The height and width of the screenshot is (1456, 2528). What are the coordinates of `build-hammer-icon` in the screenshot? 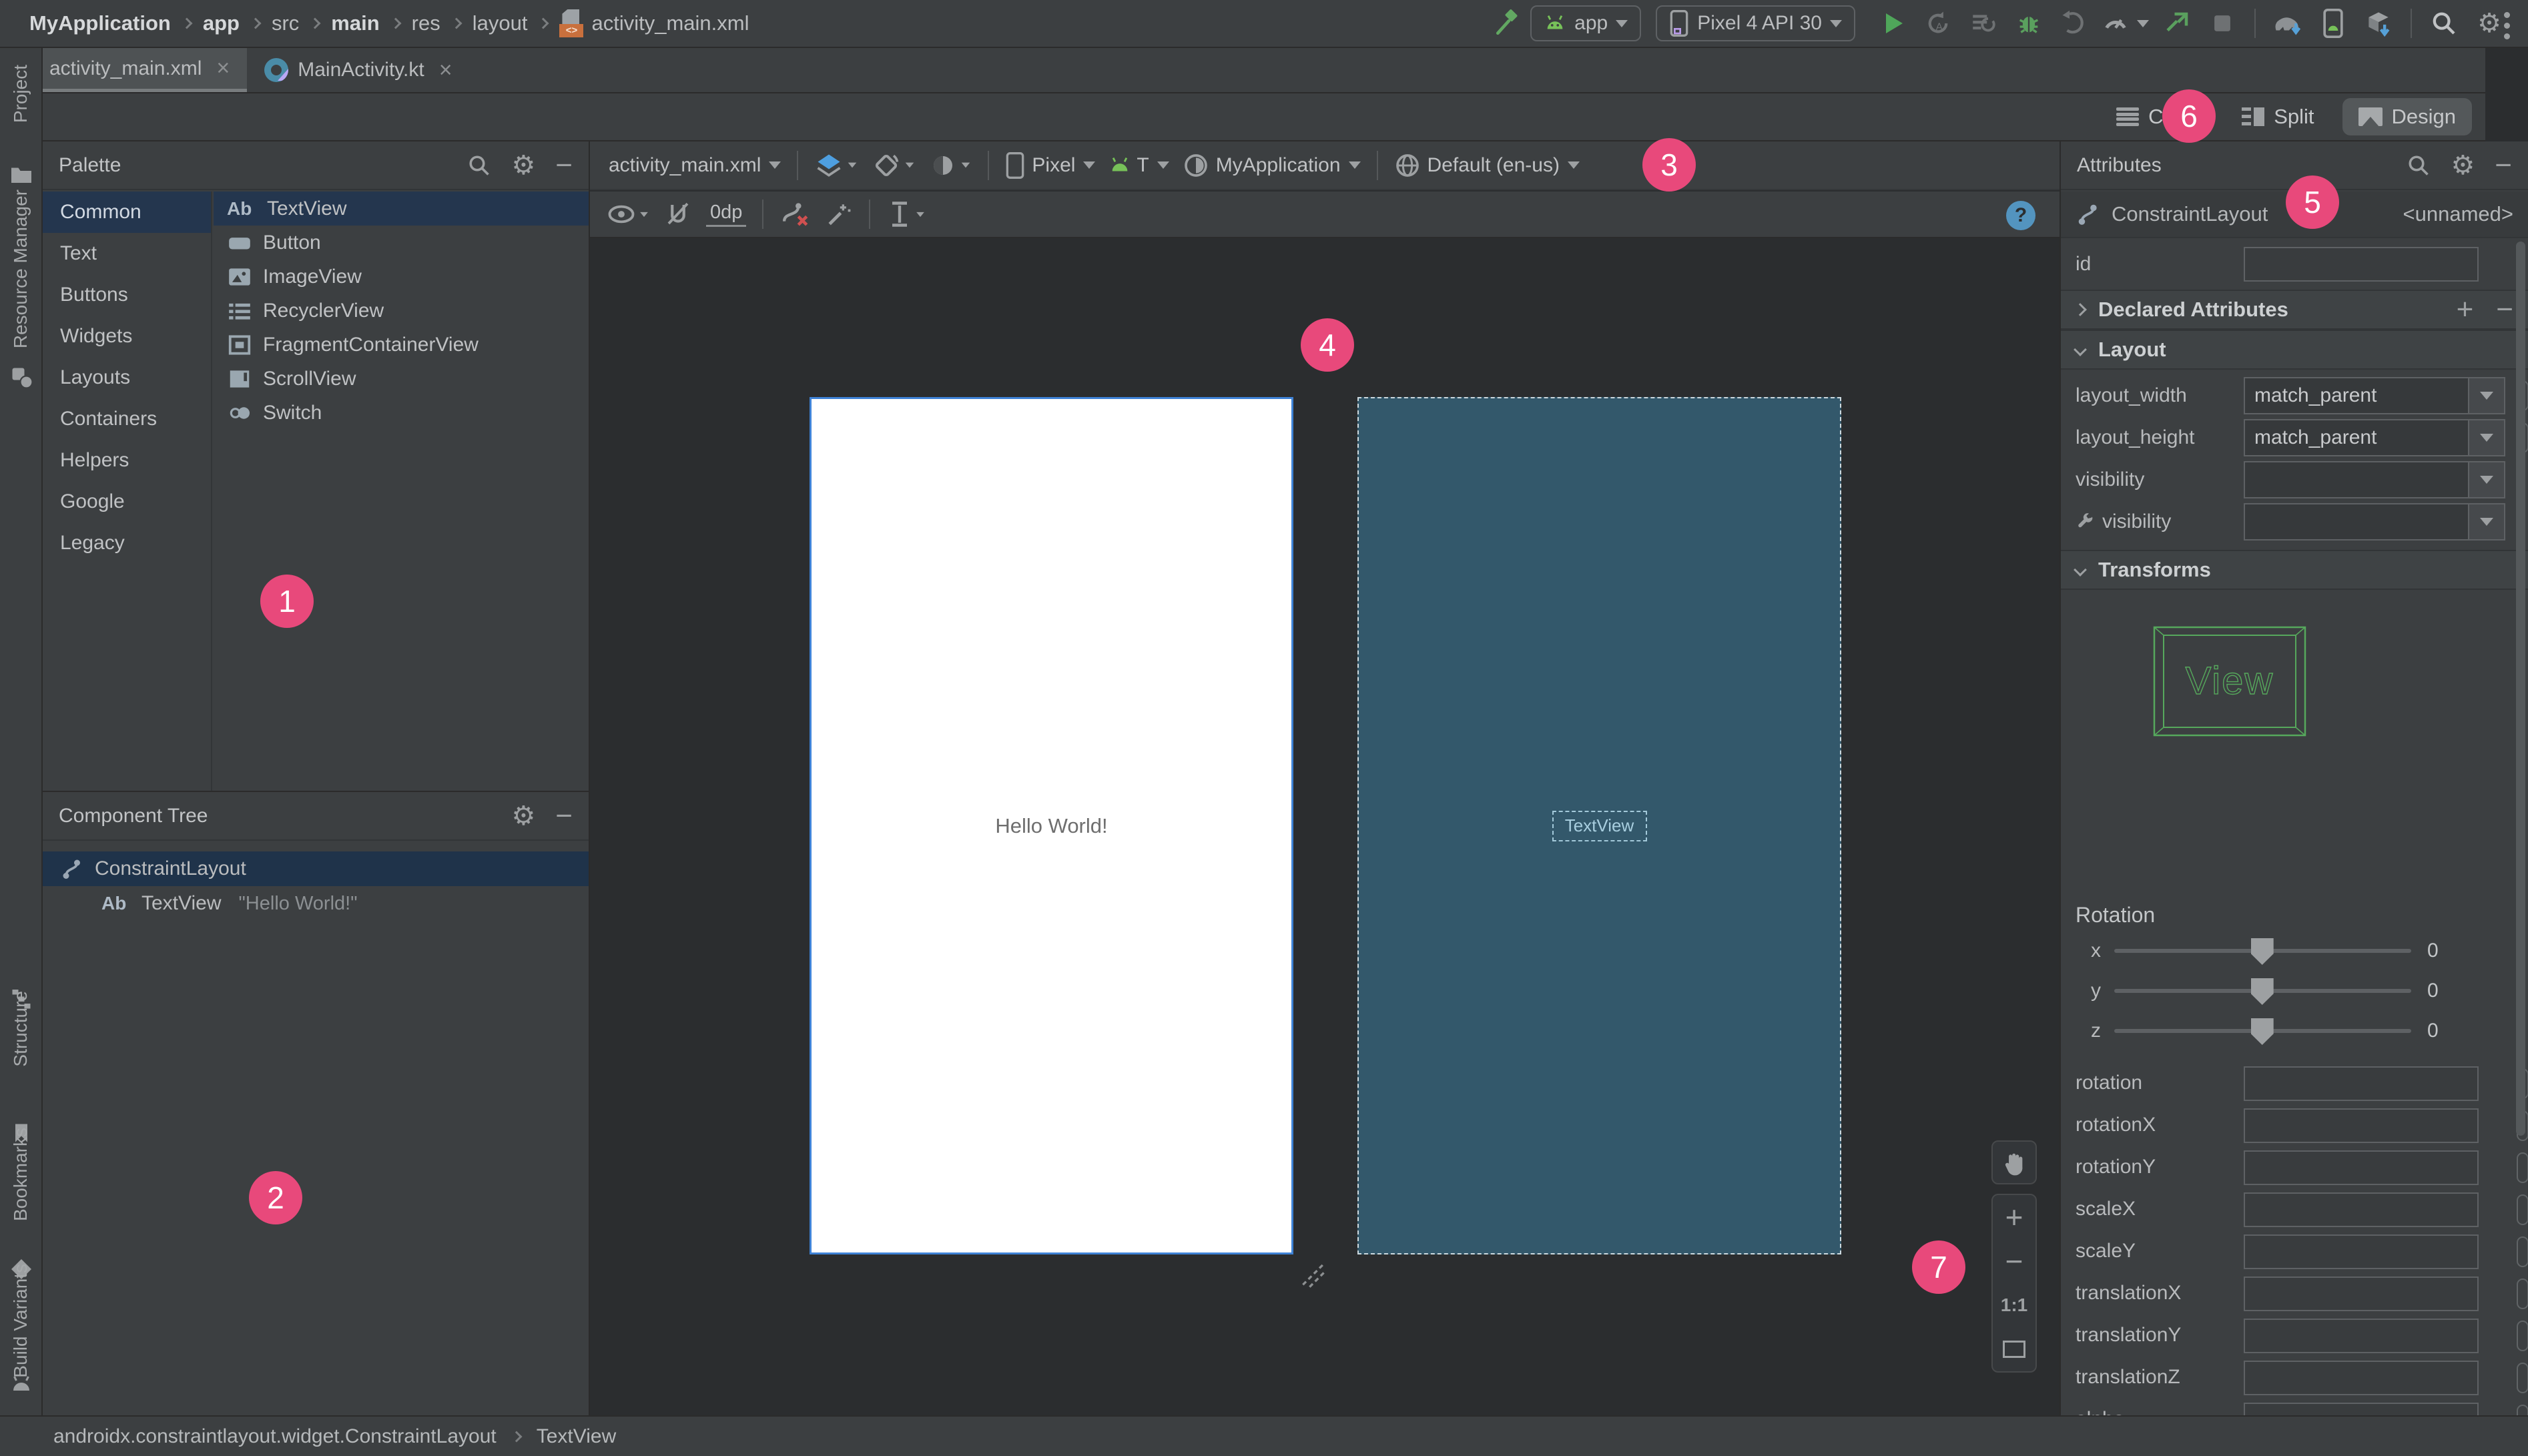 It's located at (1507, 23).